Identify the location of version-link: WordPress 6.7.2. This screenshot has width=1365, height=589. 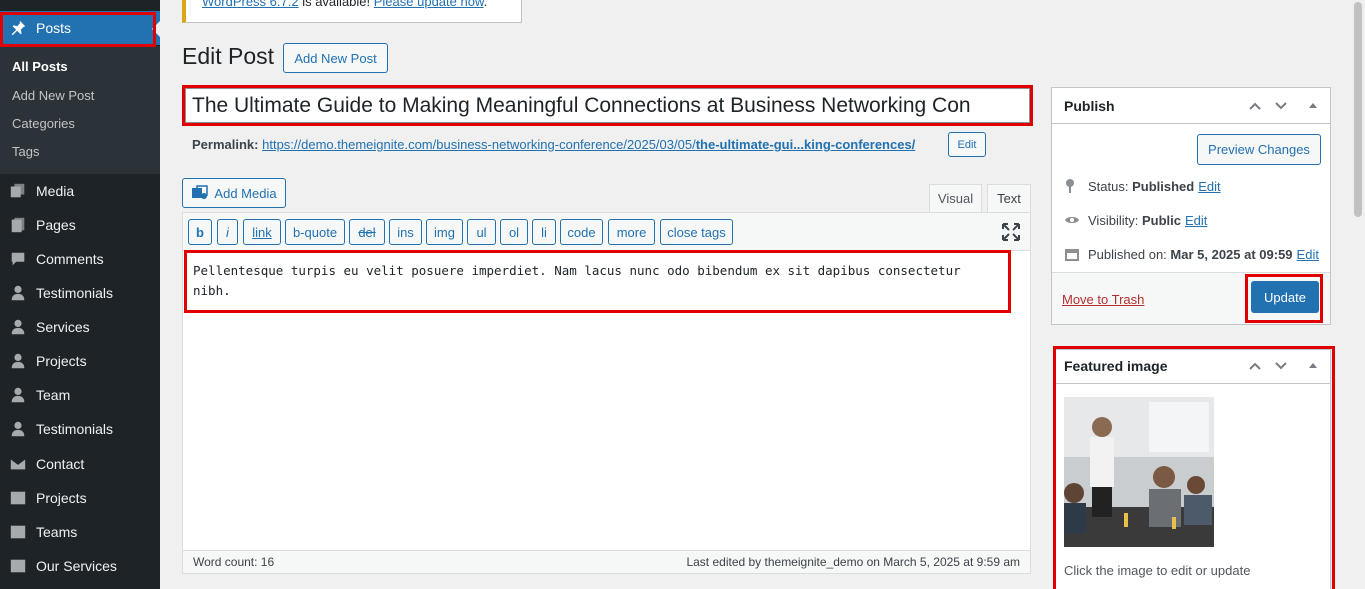
(250, 4).